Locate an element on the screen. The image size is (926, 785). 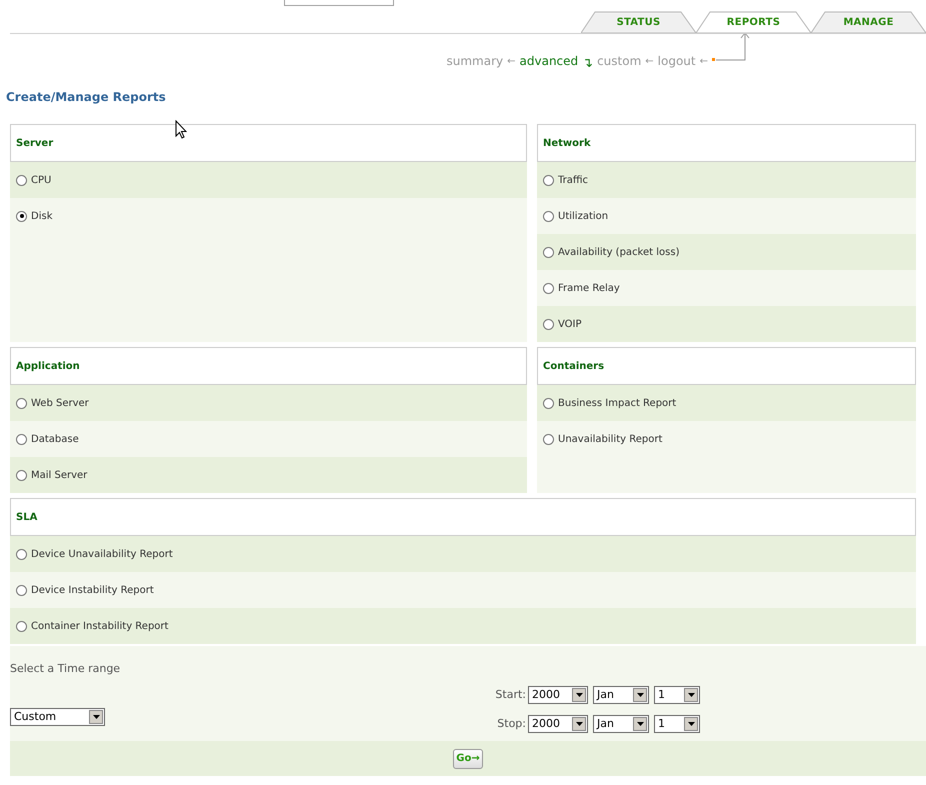
go-button: Go→ is located at coordinates (468, 758).